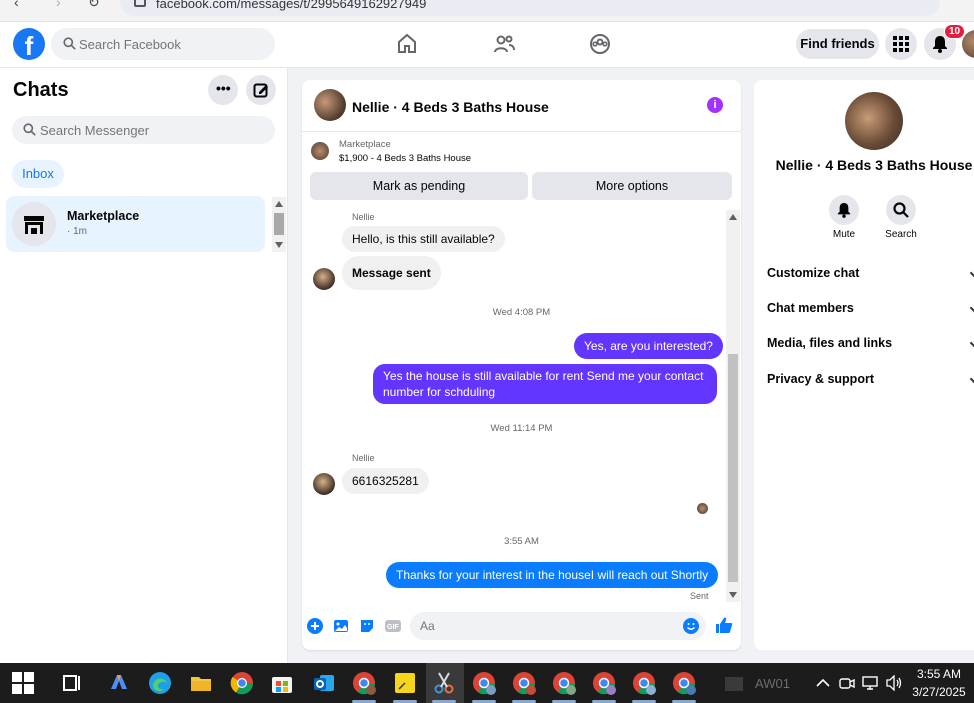 This screenshot has width=974, height=703. Describe the element at coordinates (324, 683) in the screenshot. I see `outlook-icon` at that location.